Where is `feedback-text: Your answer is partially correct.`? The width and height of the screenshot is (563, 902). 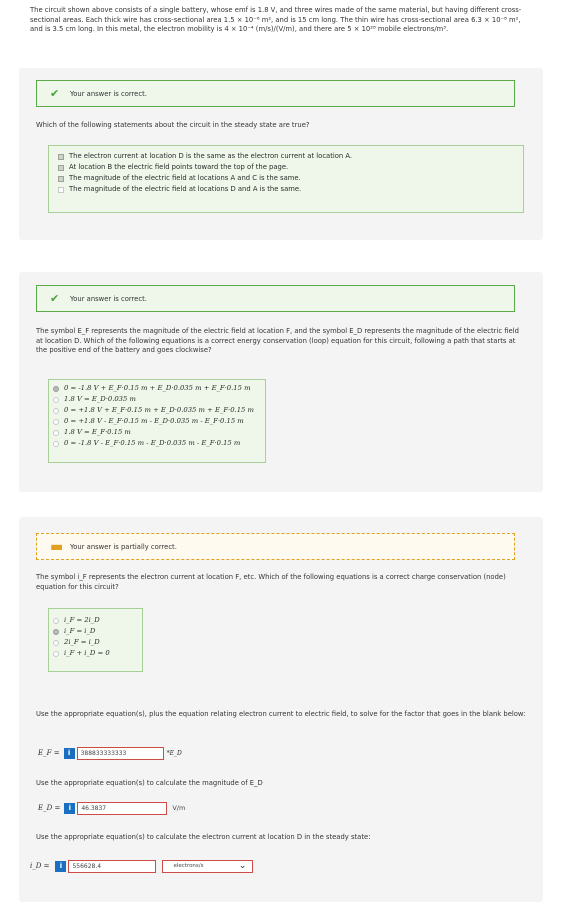
feedback-text: Your answer is partially correct. is located at coordinates (123, 546).